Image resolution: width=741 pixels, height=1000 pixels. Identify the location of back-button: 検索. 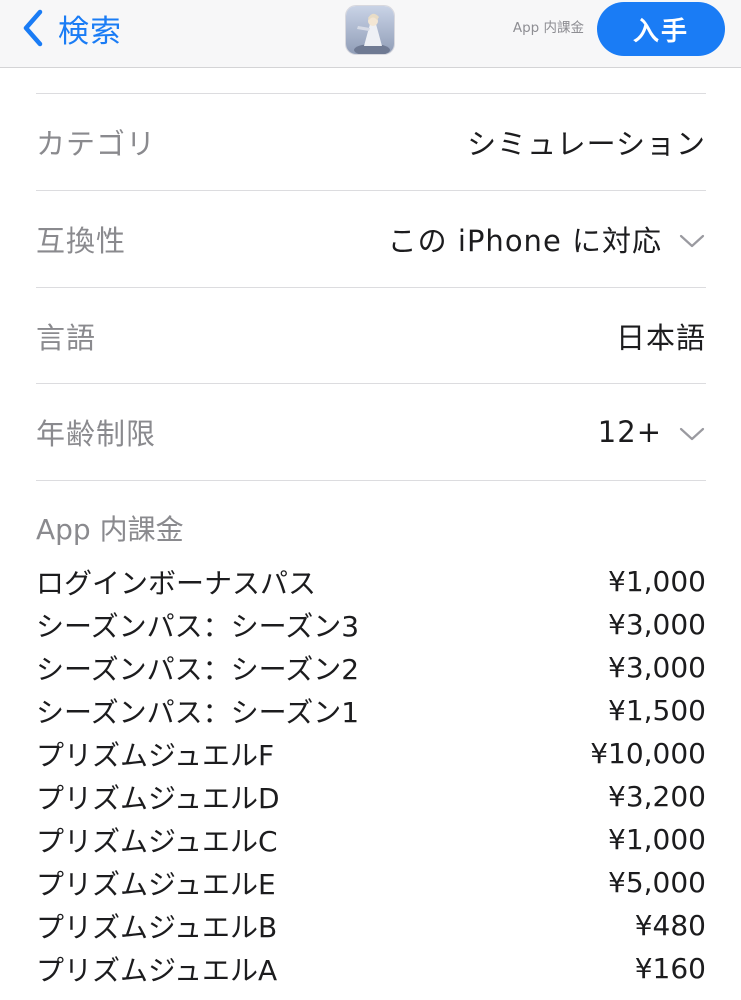
(72, 28).